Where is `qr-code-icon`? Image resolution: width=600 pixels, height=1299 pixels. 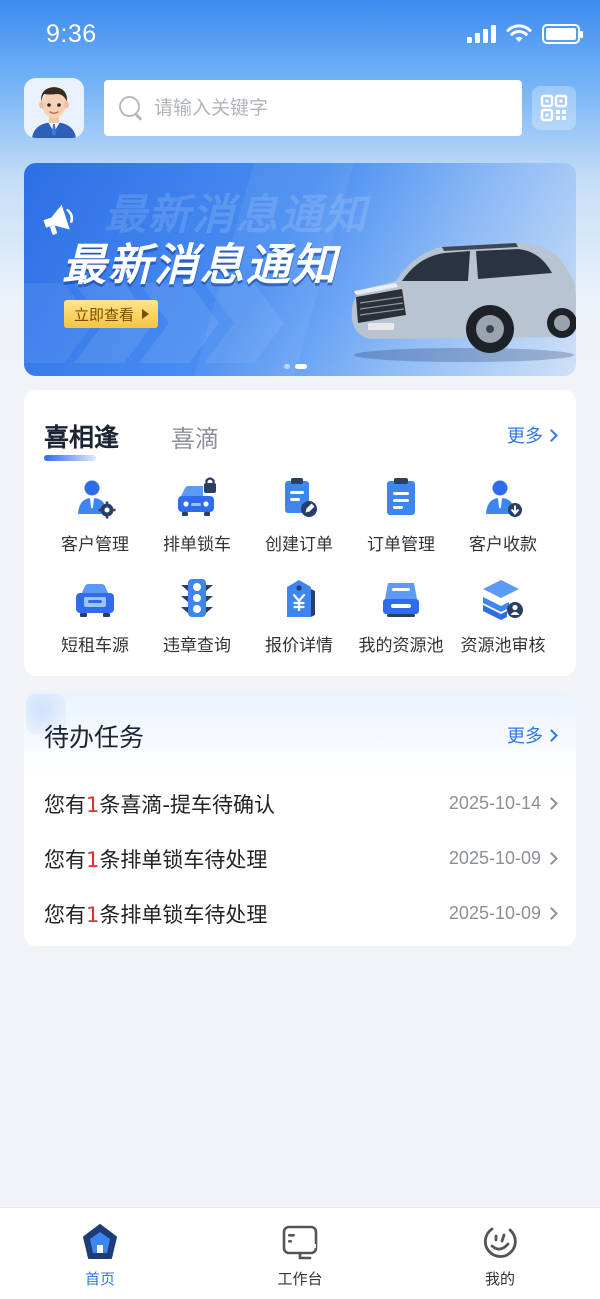 qr-code-icon is located at coordinates (554, 108).